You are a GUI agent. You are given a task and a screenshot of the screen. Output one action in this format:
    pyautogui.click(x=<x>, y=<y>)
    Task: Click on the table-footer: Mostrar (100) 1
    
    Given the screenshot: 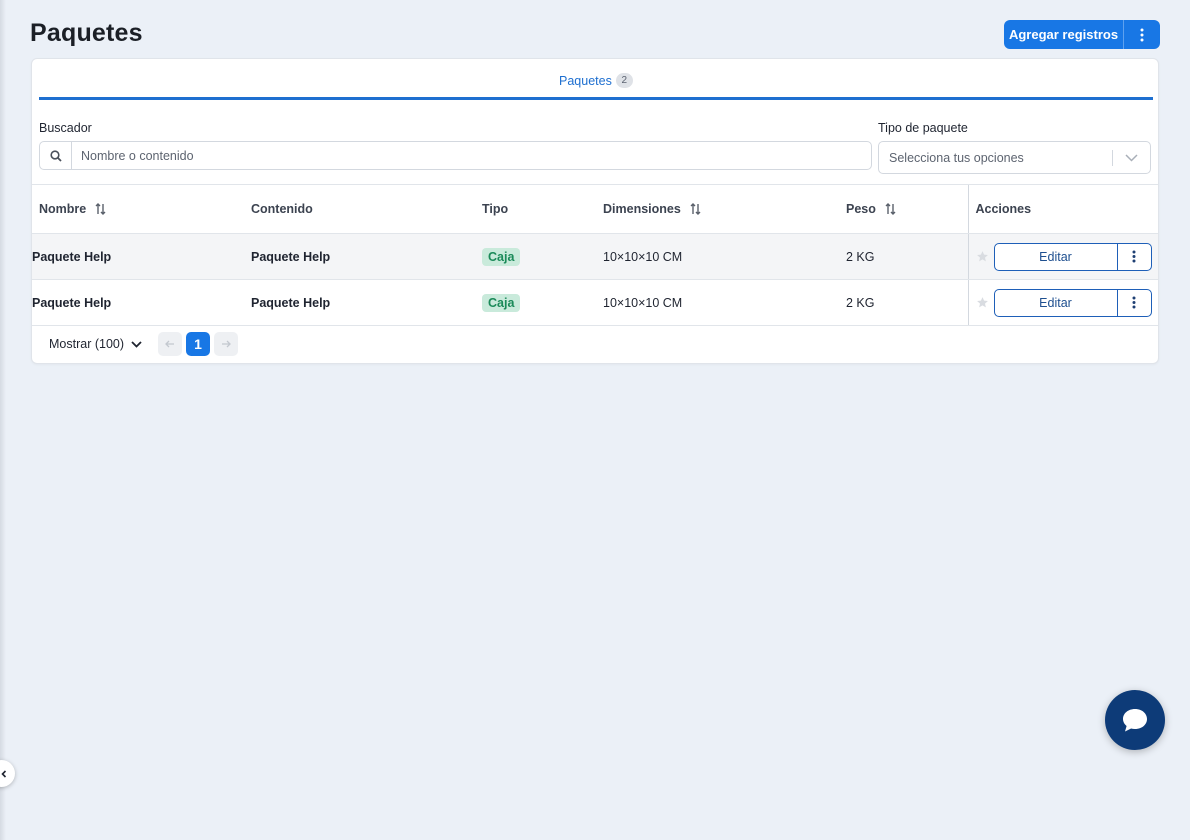 What is the action you would take?
    pyautogui.click(x=595, y=344)
    